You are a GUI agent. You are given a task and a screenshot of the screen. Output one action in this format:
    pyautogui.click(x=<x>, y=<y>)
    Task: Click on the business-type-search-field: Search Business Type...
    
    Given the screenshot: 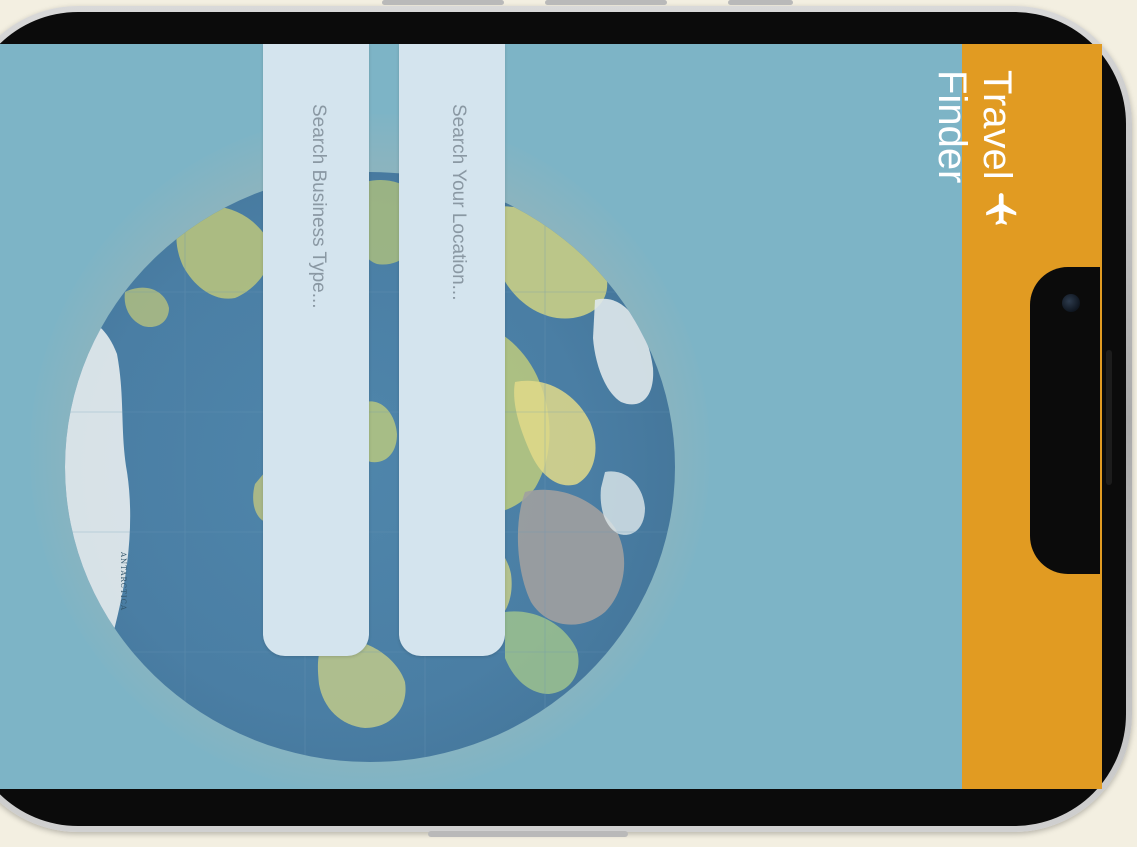 What is the action you would take?
    pyautogui.click(x=316, y=350)
    